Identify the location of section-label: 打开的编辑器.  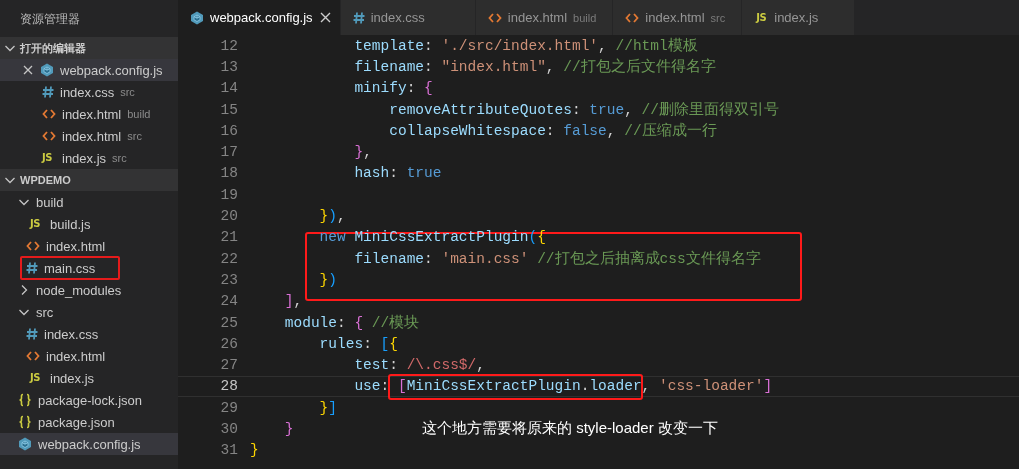
(53, 48).